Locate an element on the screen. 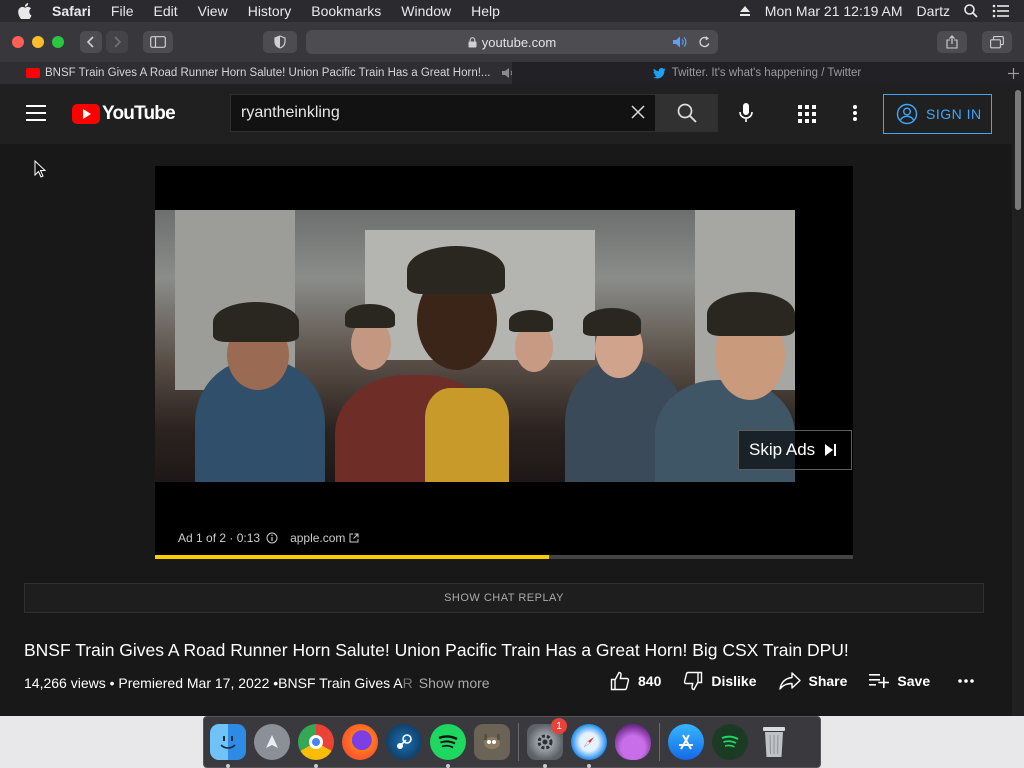 This screenshot has width=1024, height=768. plus-icon is located at coordinates (1013, 73).